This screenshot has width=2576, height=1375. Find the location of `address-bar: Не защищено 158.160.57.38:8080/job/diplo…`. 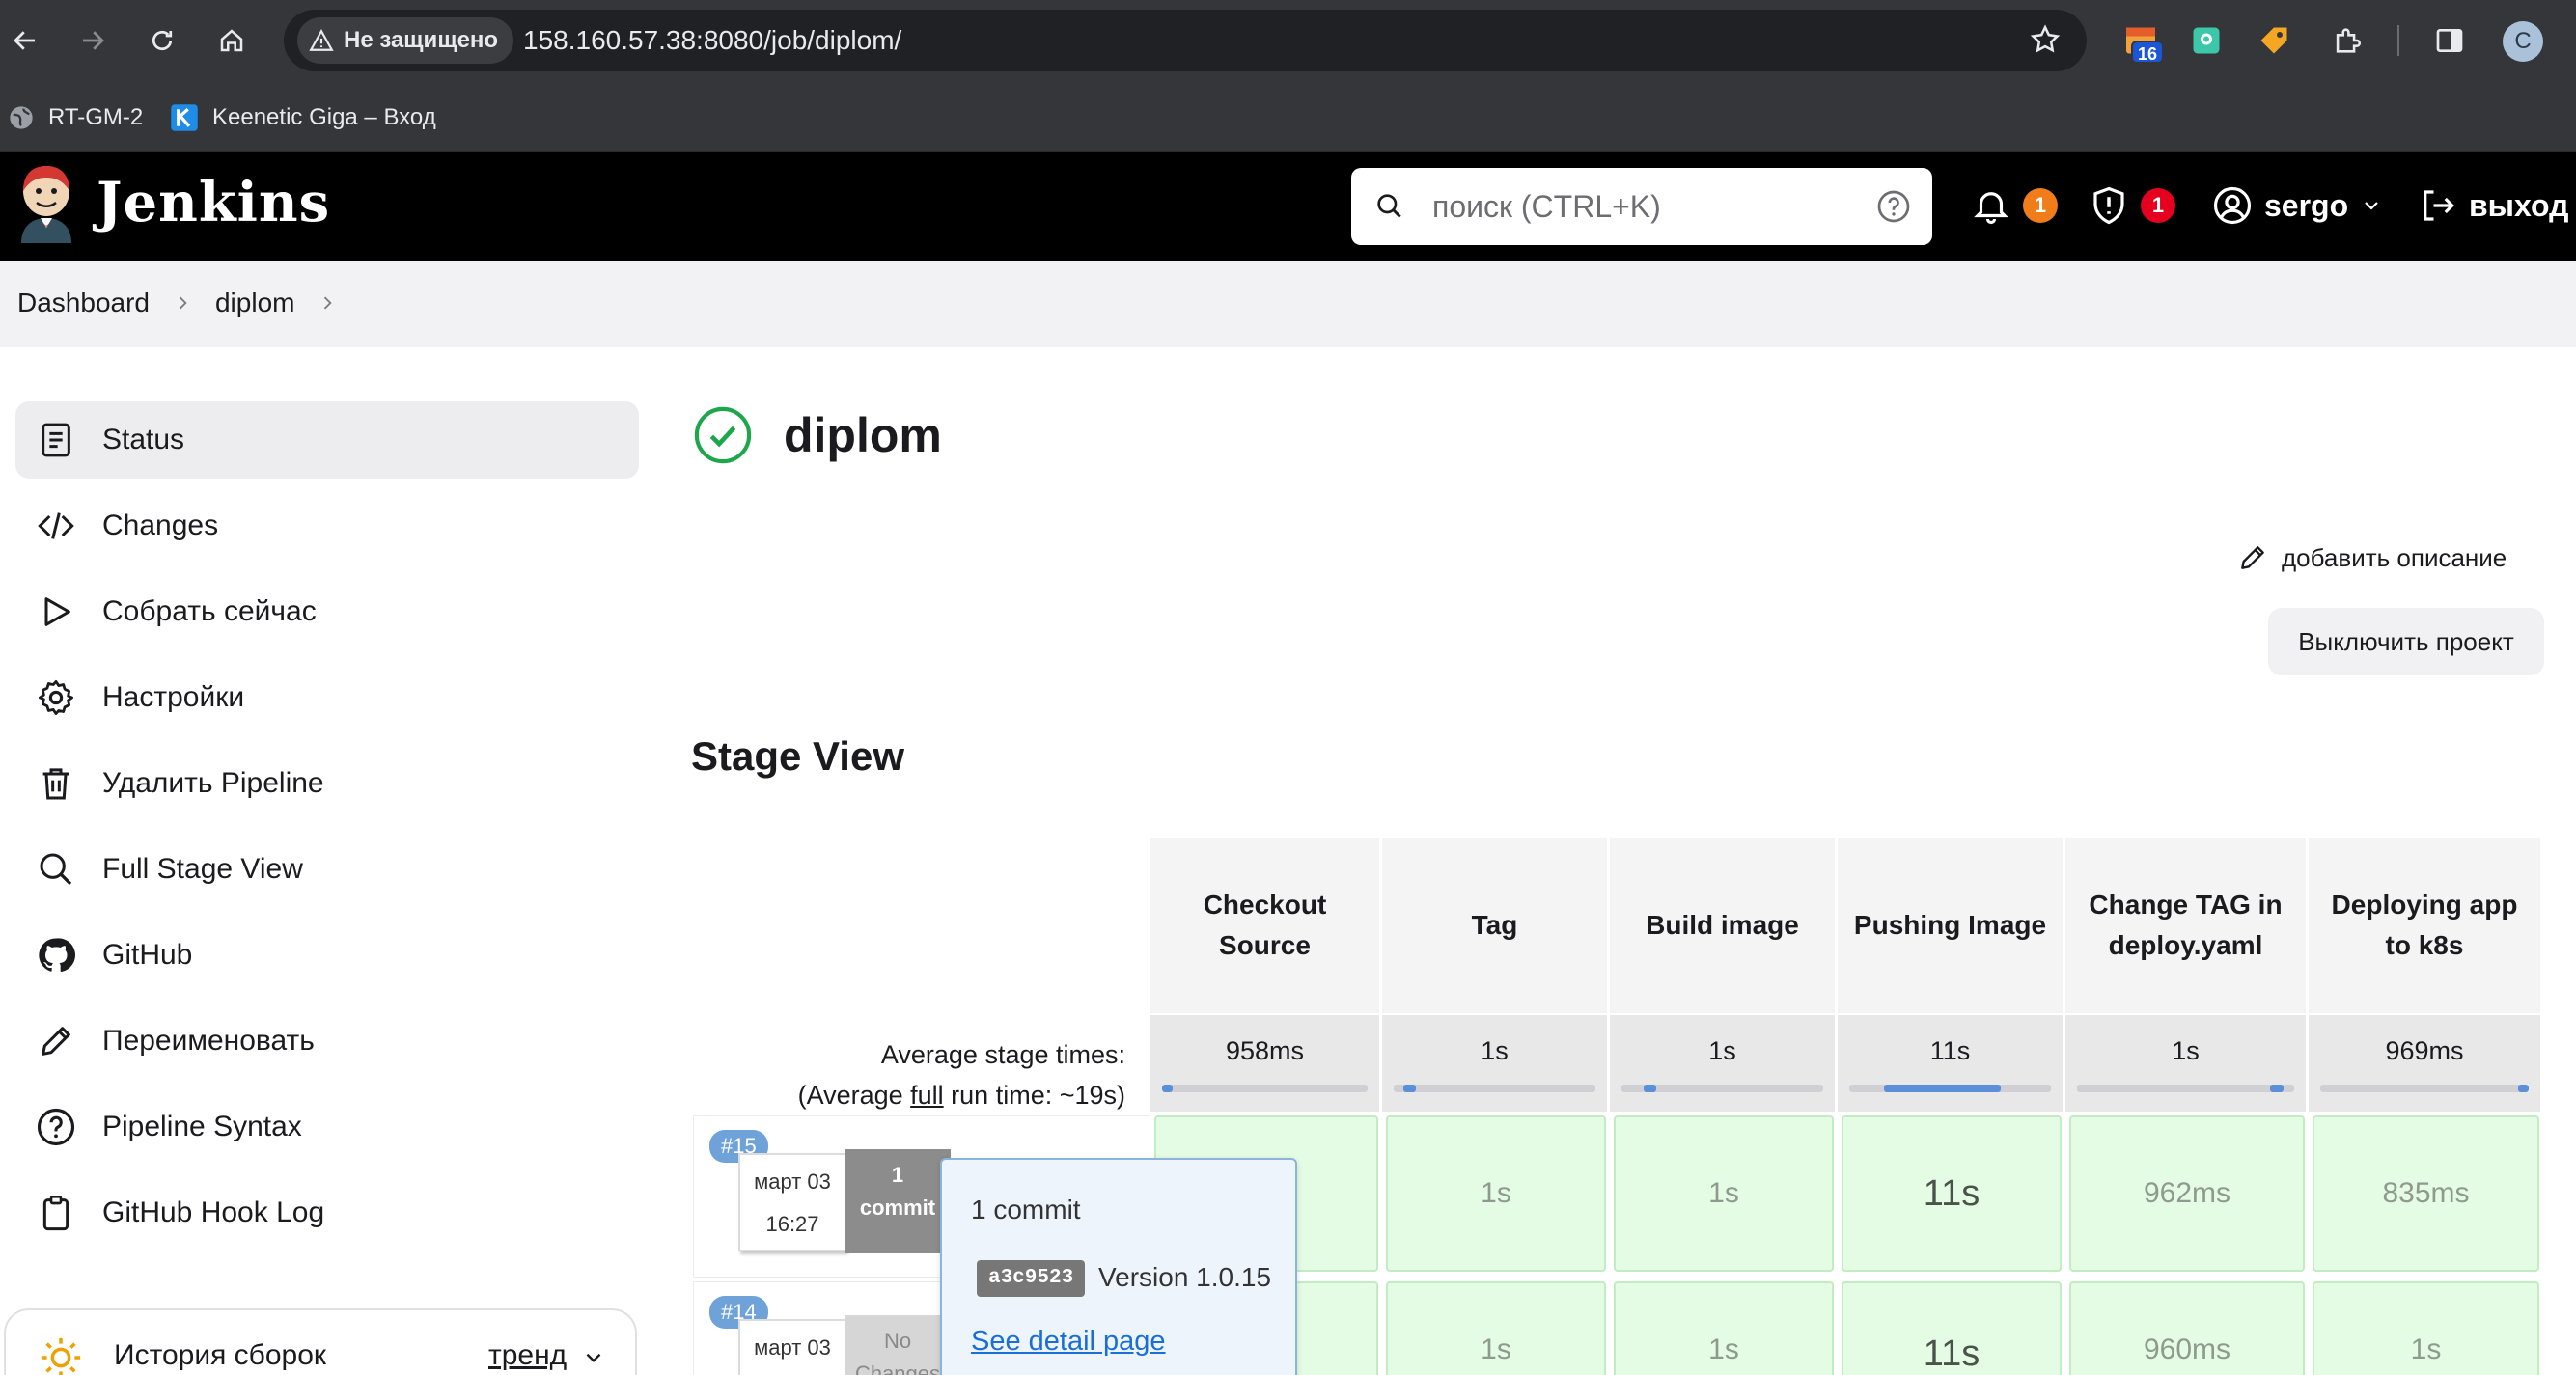

address-bar: Не защищено 158.160.57.38:8080/job/diplo… is located at coordinates (1185, 40).